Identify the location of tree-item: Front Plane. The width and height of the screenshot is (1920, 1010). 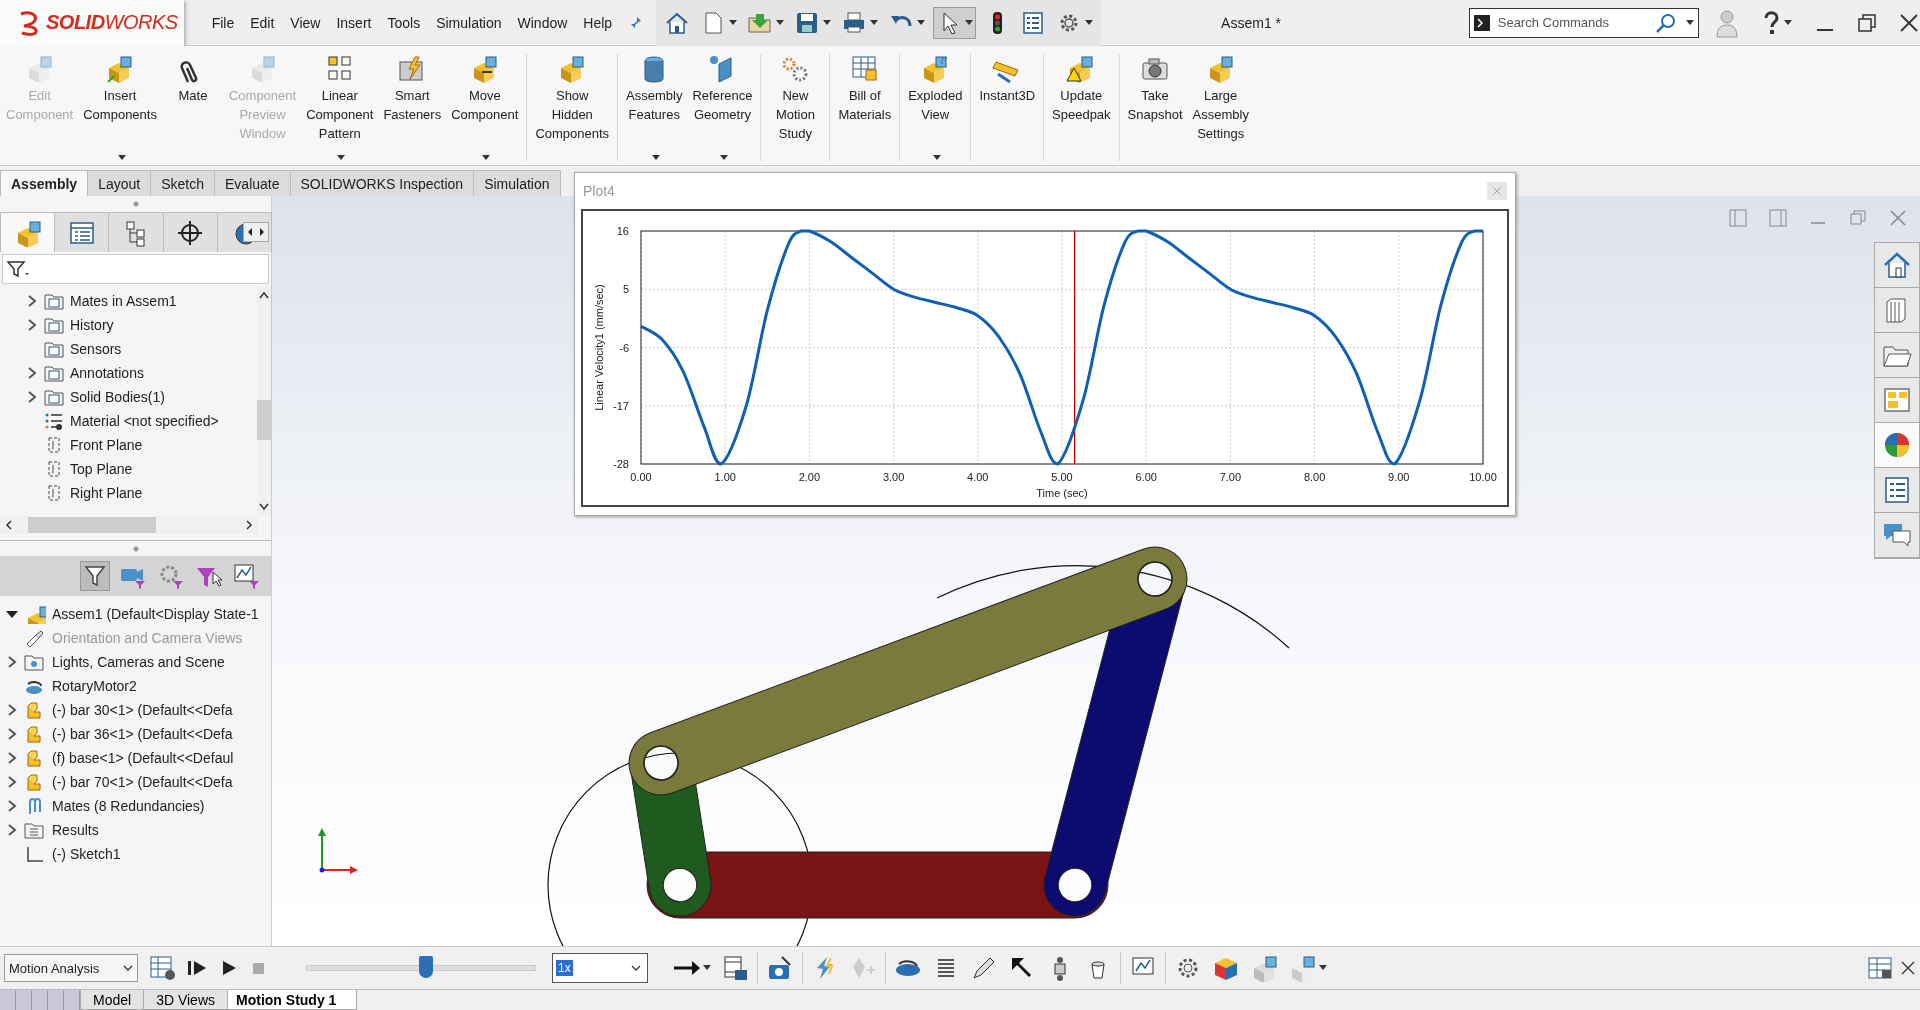
(106, 445).